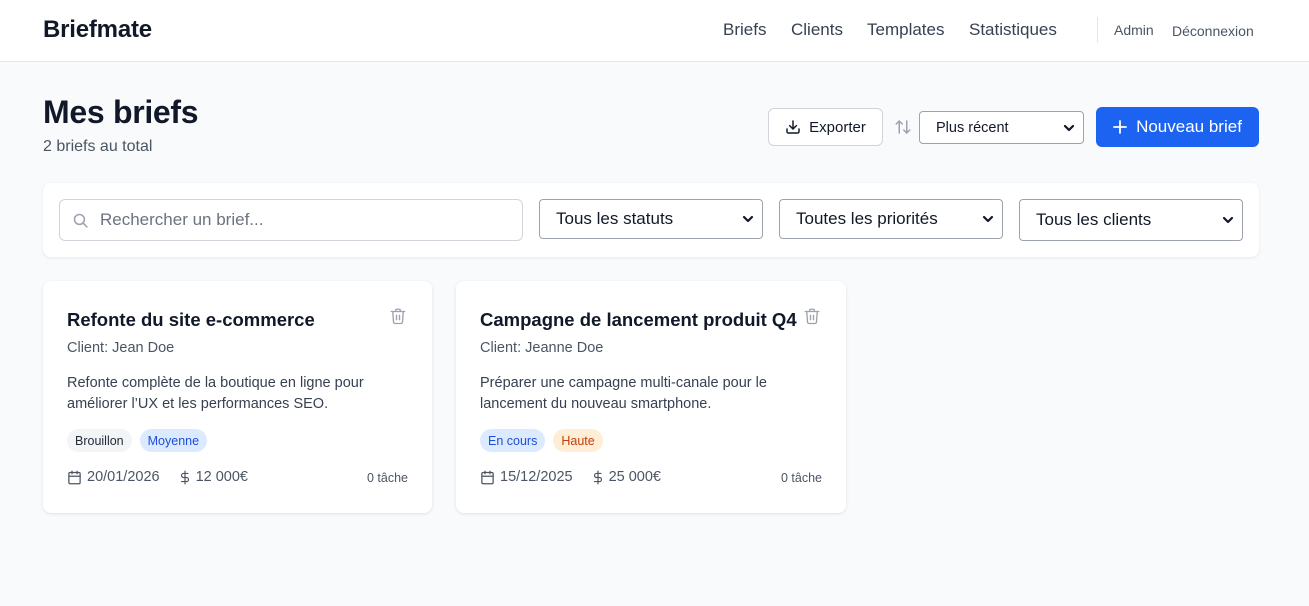  Describe the element at coordinates (1013, 30) in the screenshot. I see `nav-statistics: Statistiques` at that location.